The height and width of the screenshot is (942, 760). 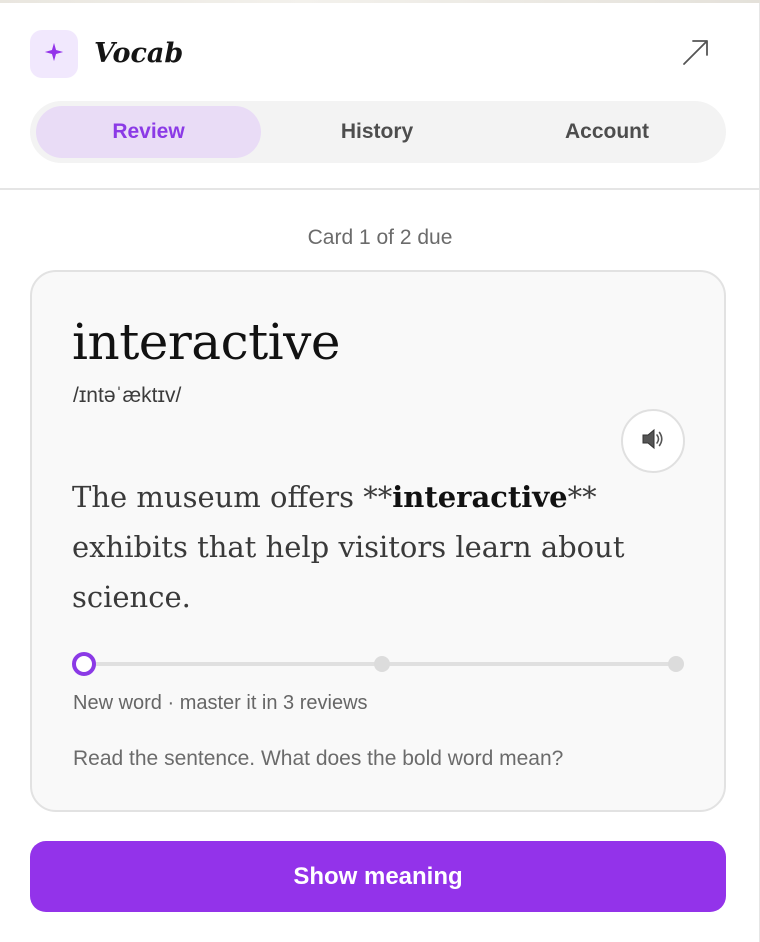 What do you see at coordinates (380, 1) in the screenshot?
I see `window-top-edge` at bounding box center [380, 1].